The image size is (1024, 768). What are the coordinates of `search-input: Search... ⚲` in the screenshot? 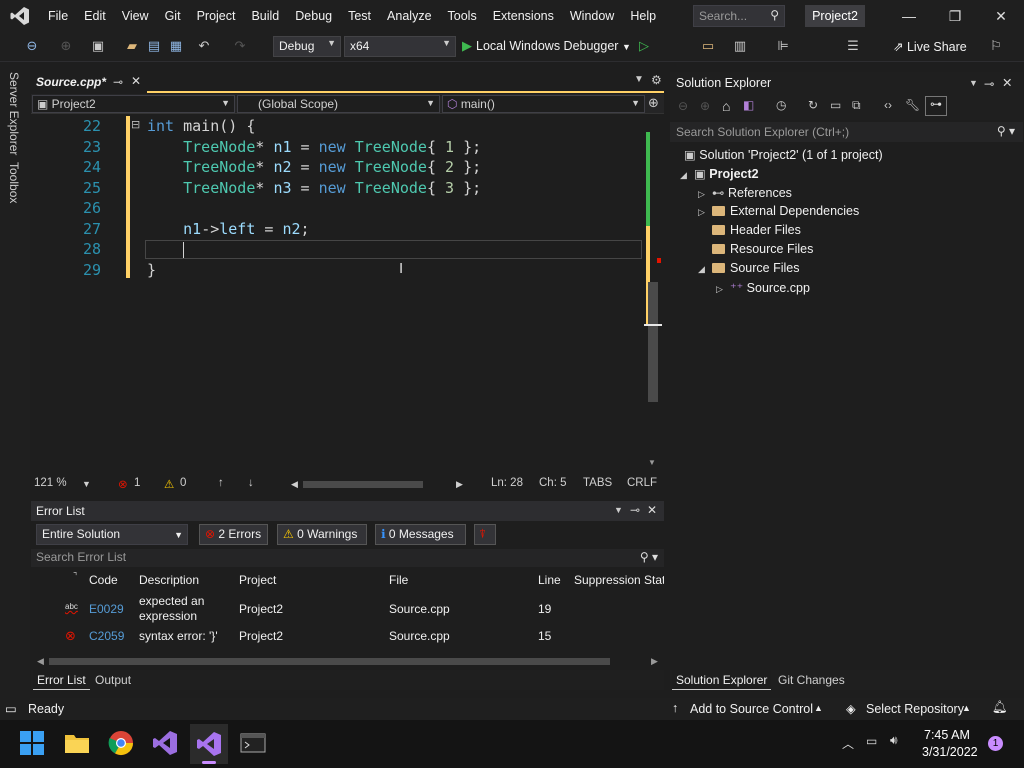 It's located at (739, 16).